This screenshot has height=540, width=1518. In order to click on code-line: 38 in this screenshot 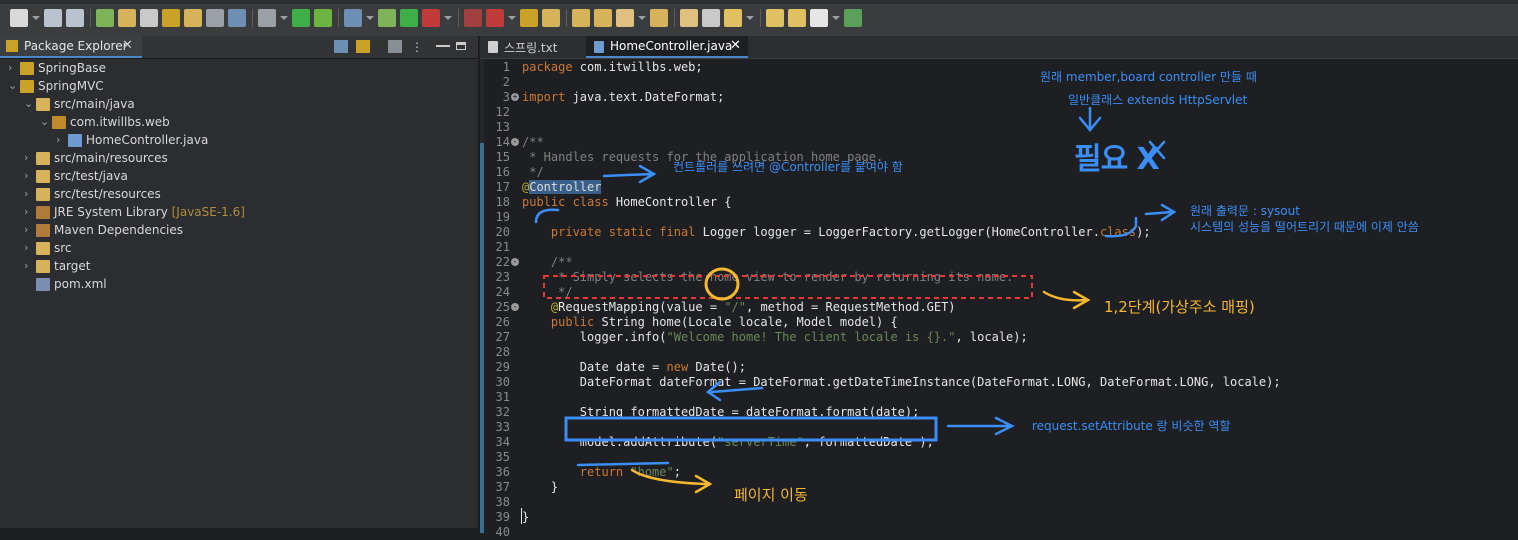, I will do `click(995, 502)`.